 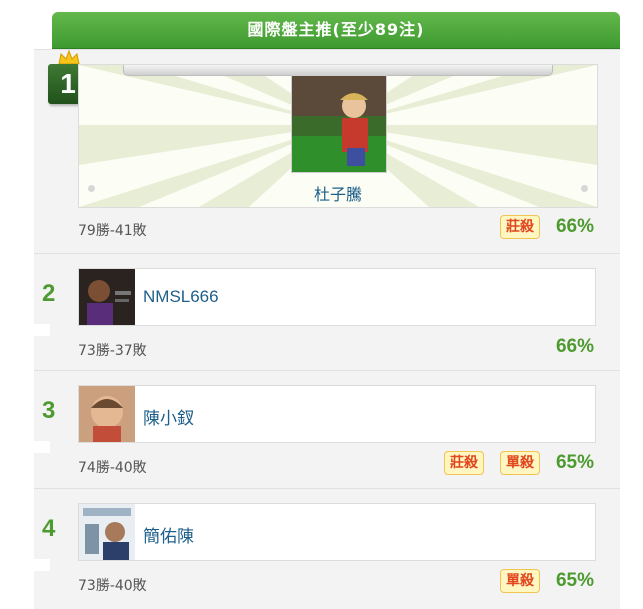 I want to click on user-card: 陳小釵, so click(x=337, y=414).